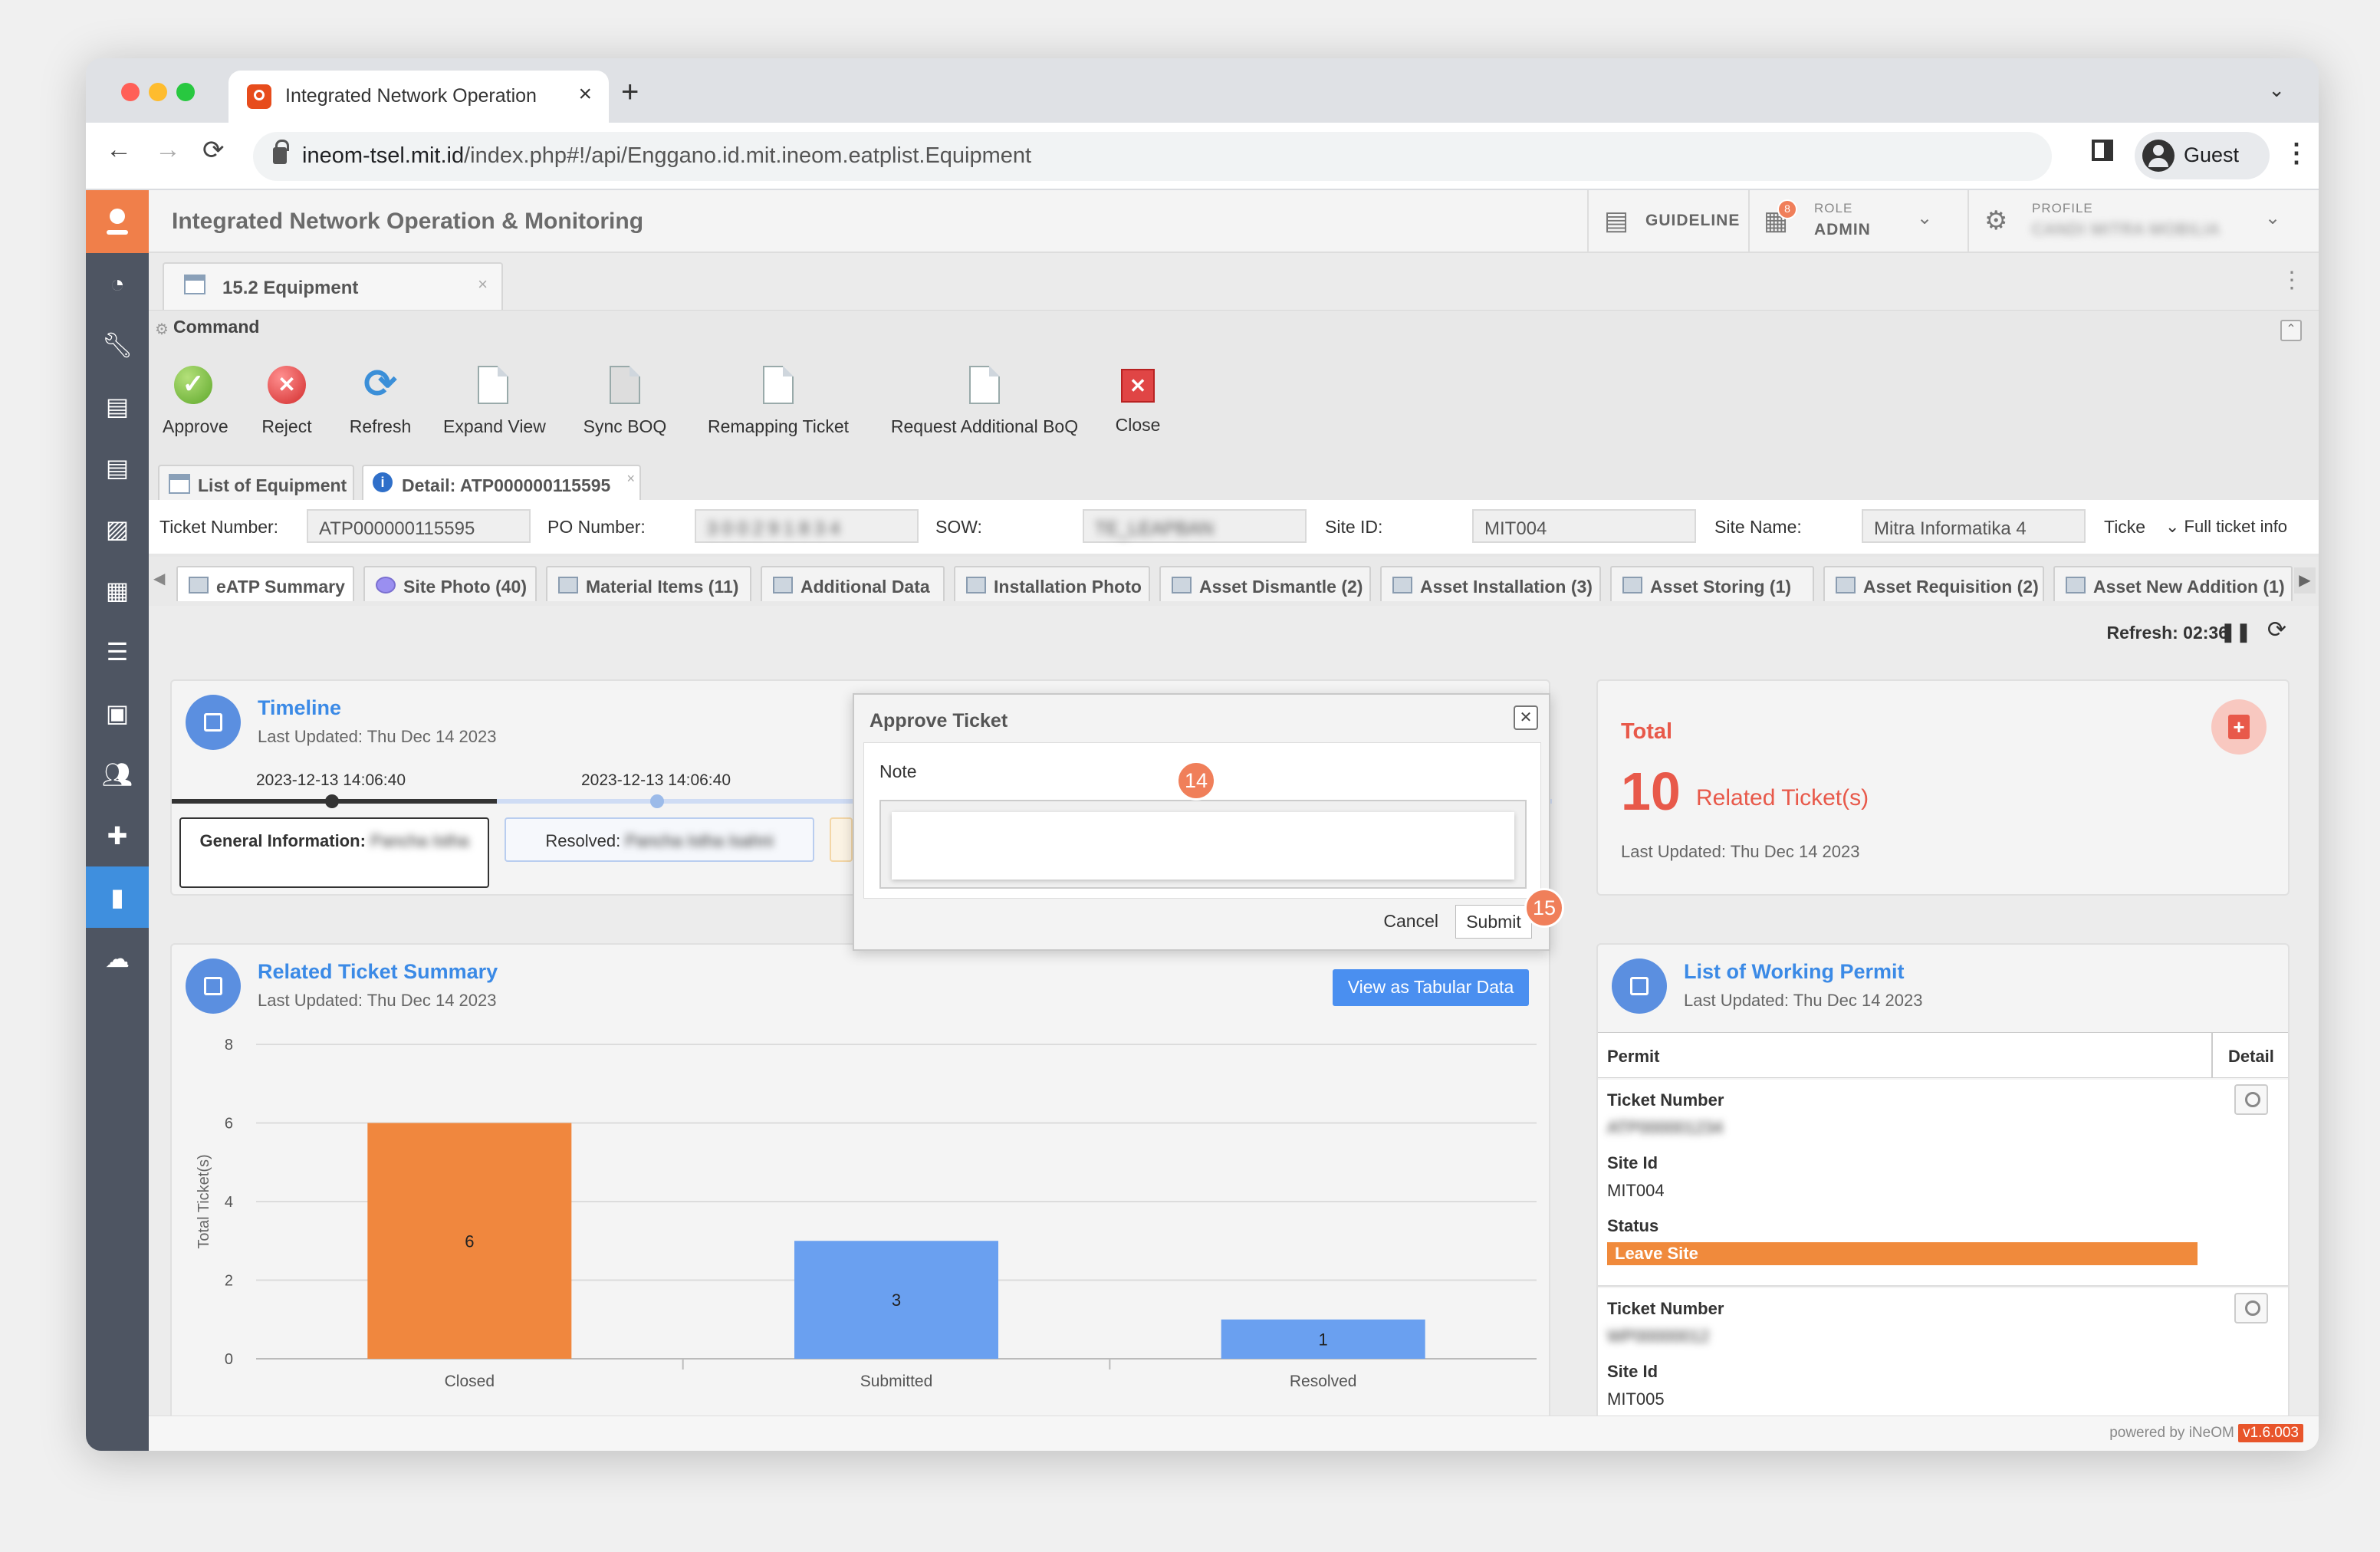 Image resolution: width=2380 pixels, height=1552 pixels. What do you see at coordinates (807, 526) in the screenshot?
I see `po-number-field: 3 0 0 2 9 1 8 3 4` at bounding box center [807, 526].